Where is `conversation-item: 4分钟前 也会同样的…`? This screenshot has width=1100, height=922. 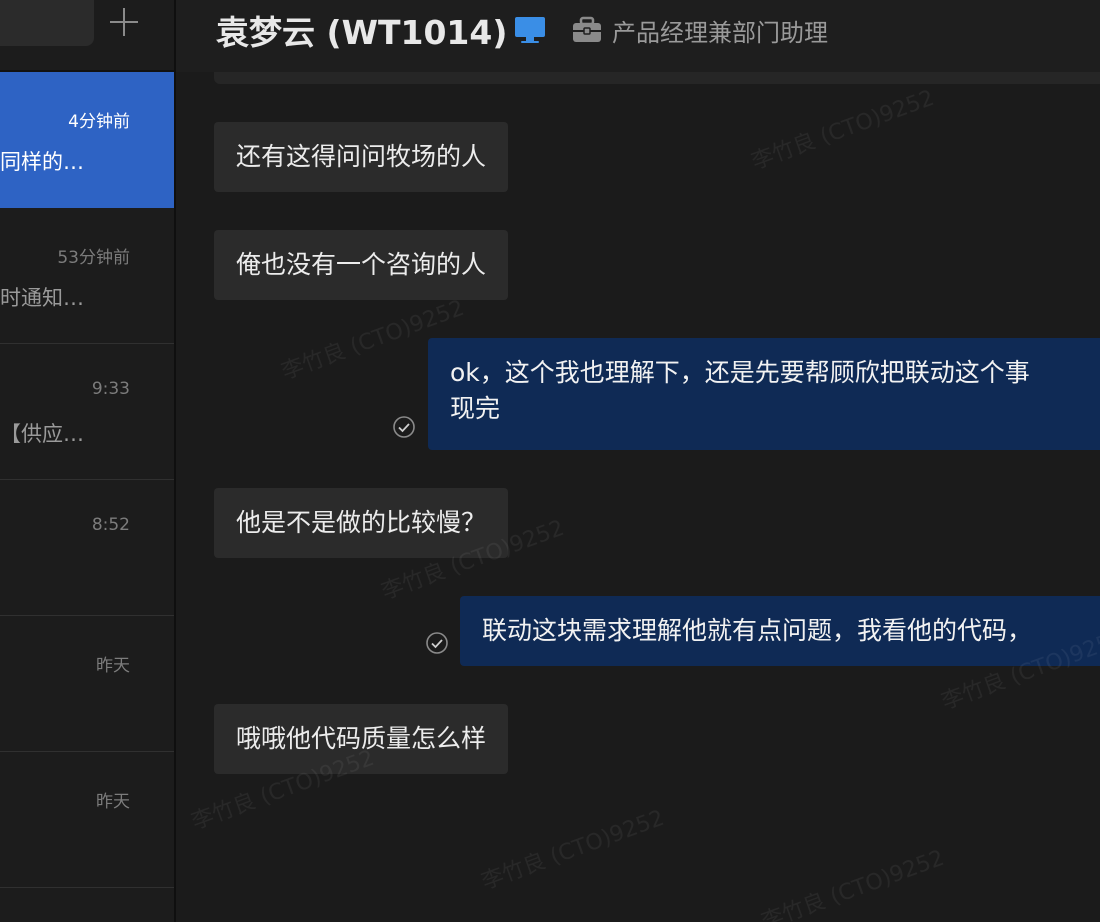
conversation-item: 4分钟前 也会同样的… is located at coordinates (87, 140).